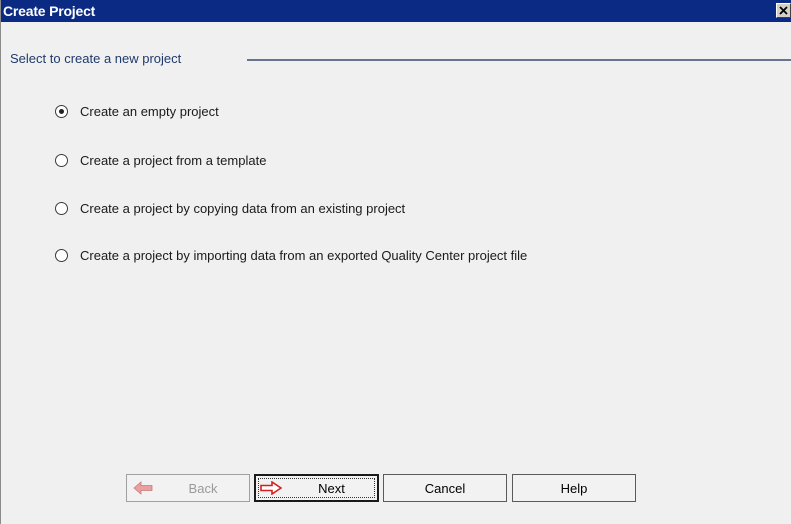  I want to click on window-title: Create Project, so click(49, 11).